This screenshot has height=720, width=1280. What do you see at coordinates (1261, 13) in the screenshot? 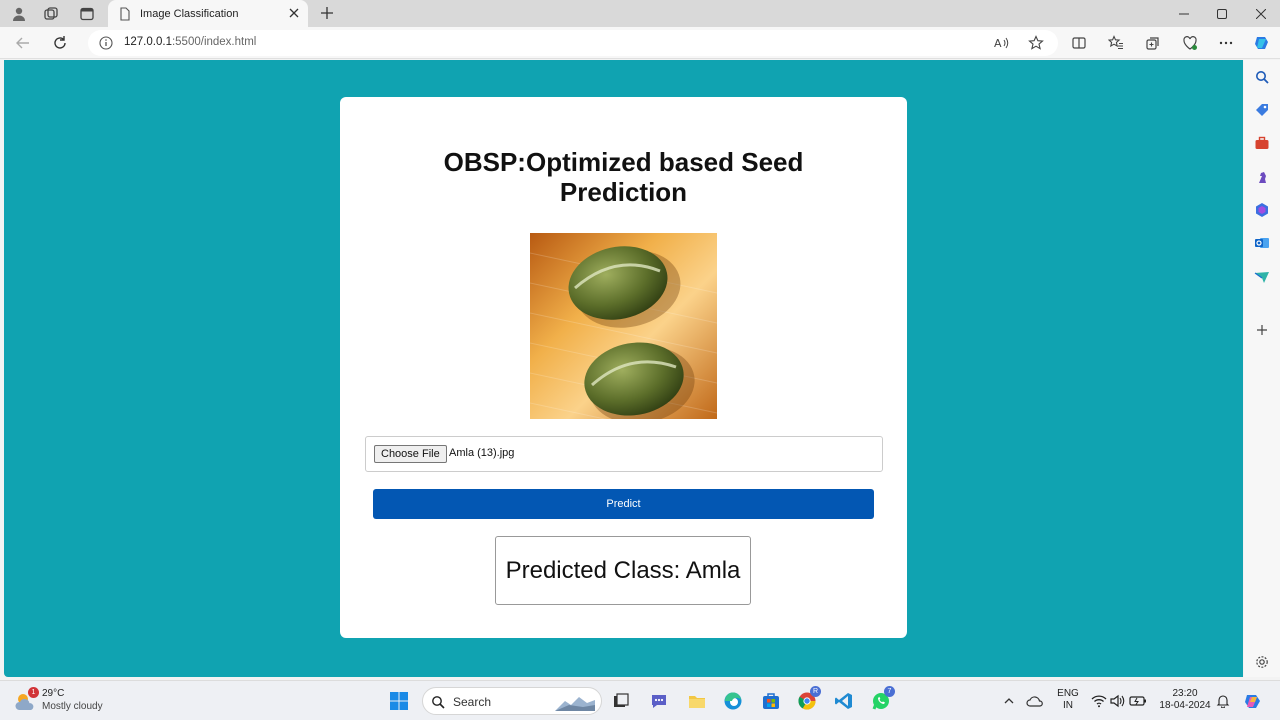
I see `close-window-icon` at bounding box center [1261, 13].